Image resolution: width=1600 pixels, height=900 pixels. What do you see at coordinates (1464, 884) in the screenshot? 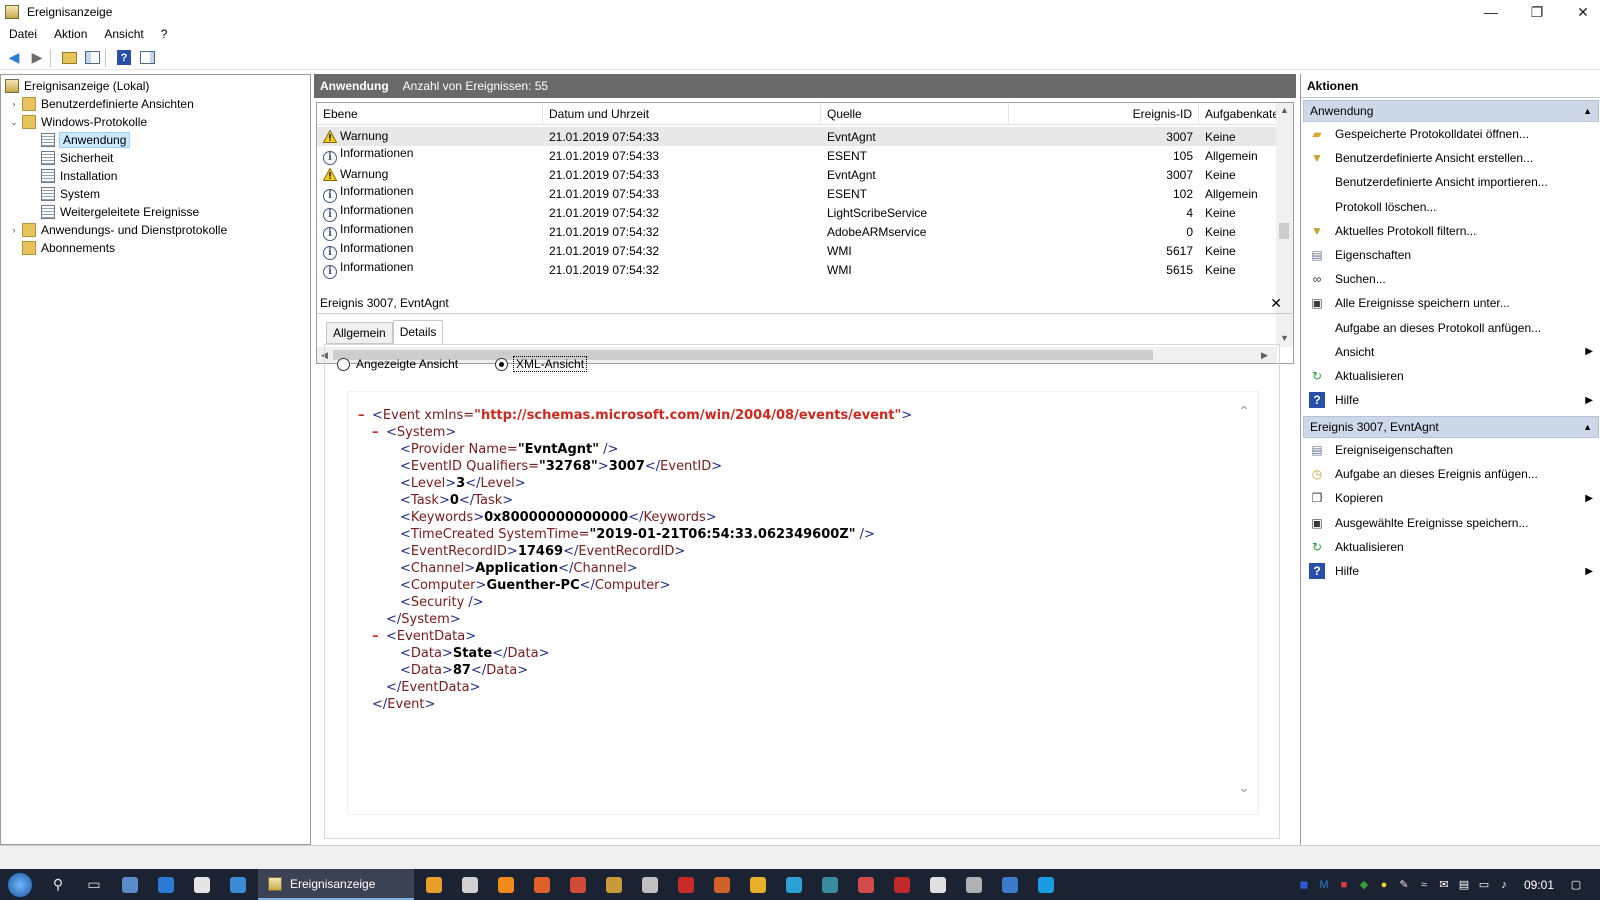
I see `tray-icon: ▤` at bounding box center [1464, 884].